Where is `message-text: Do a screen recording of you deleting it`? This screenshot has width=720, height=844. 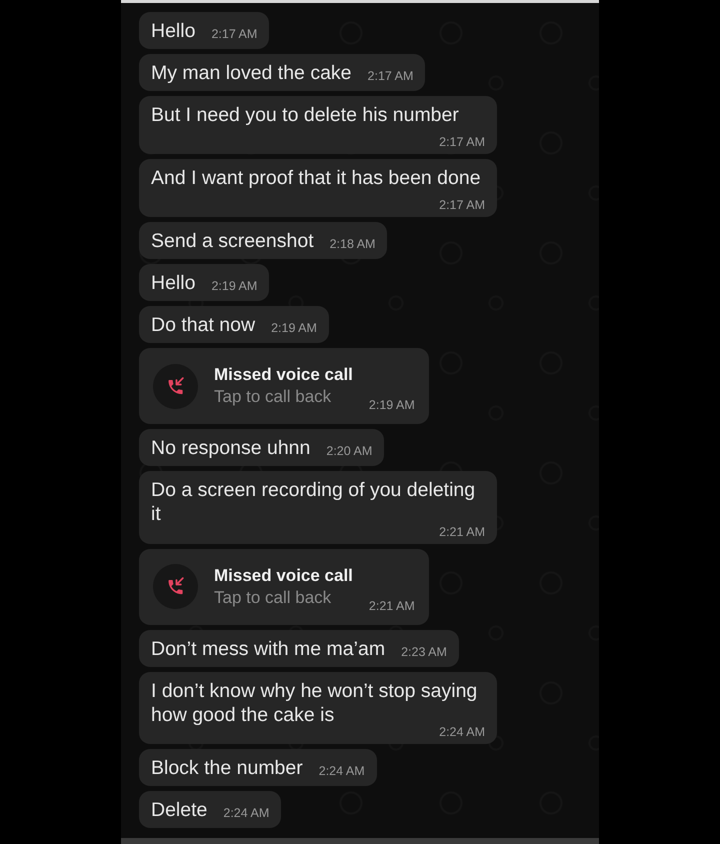
message-text: Do a screen recording of you deleting it is located at coordinates (313, 502).